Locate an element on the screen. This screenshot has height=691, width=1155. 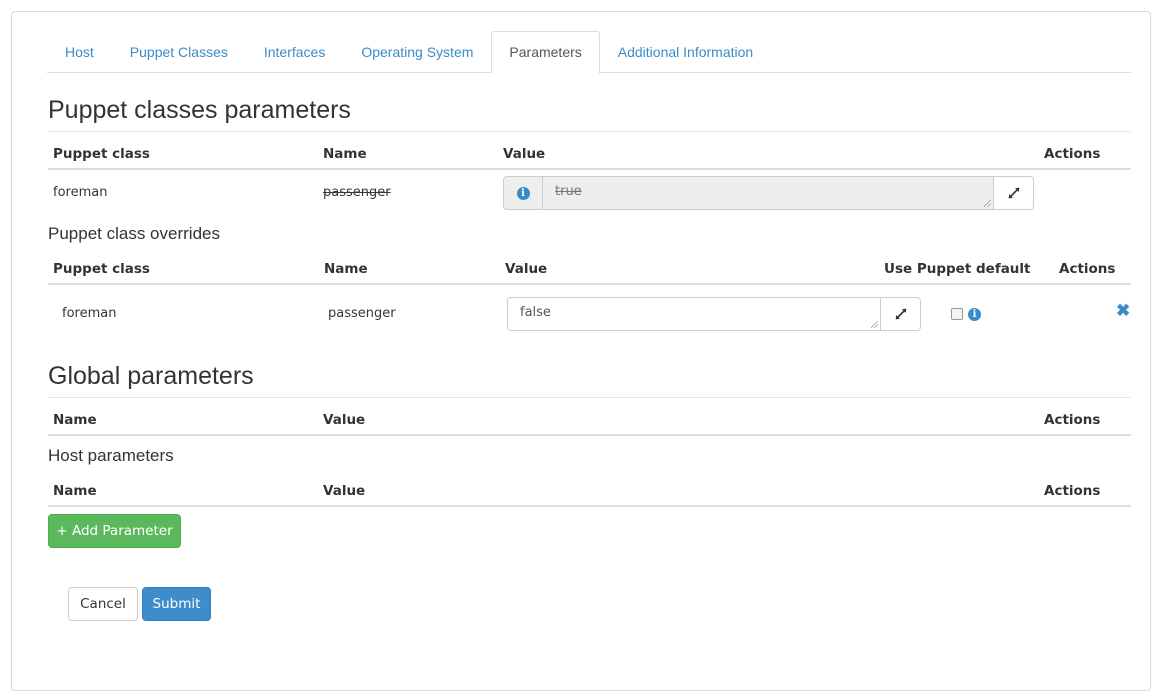
submit-button: Submit is located at coordinates (176, 604).